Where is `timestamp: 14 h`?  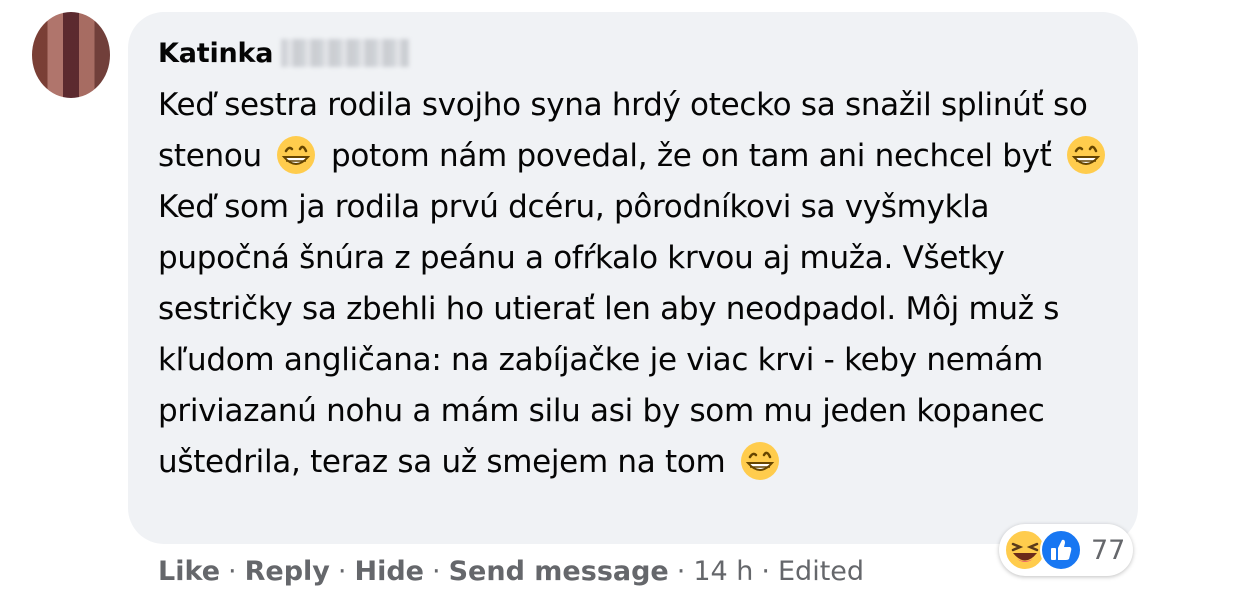
timestamp: 14 h is located at coordinates (723, 571).